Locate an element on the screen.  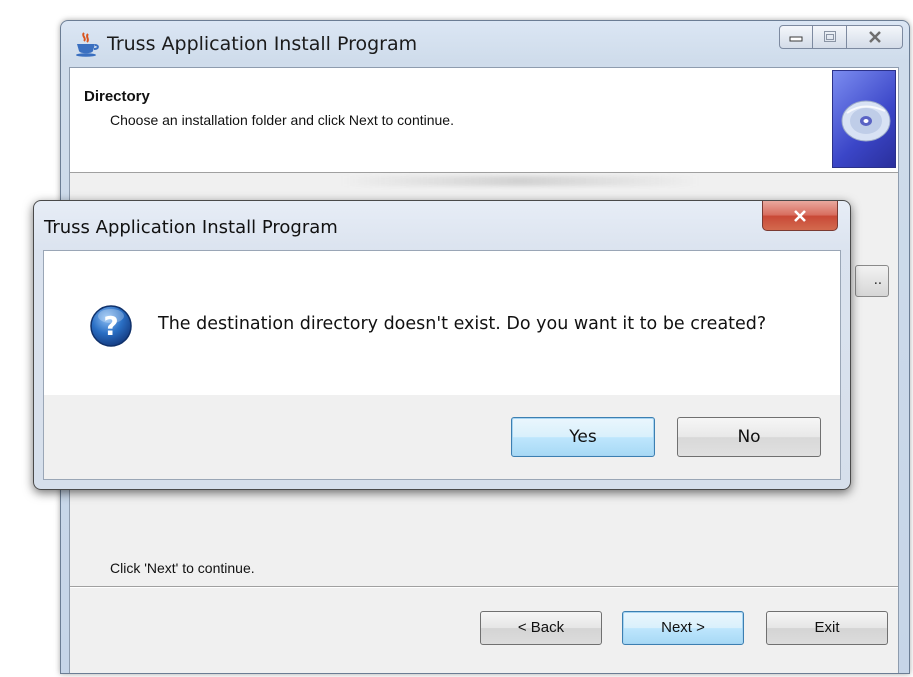
installer-titlebar: Truss Application Install Program is located at coordinates (485, 43).